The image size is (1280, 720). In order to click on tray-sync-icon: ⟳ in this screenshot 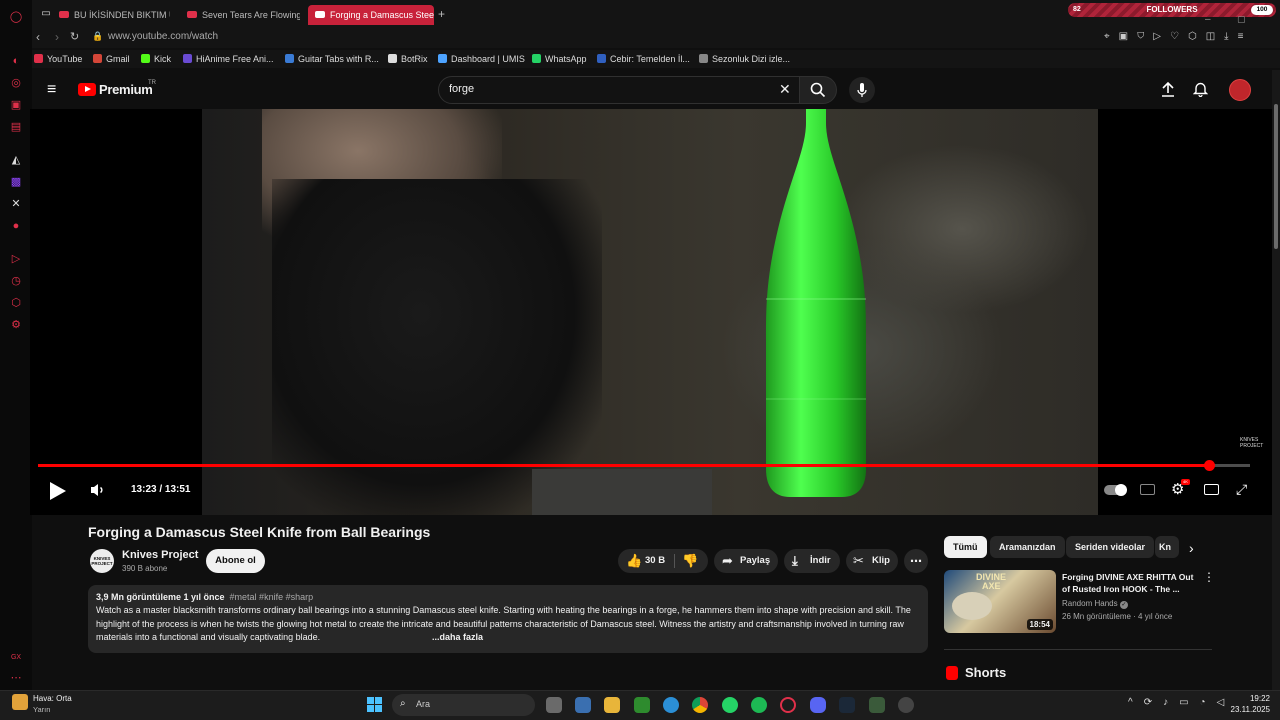, I will do `click(1153, 702)`.